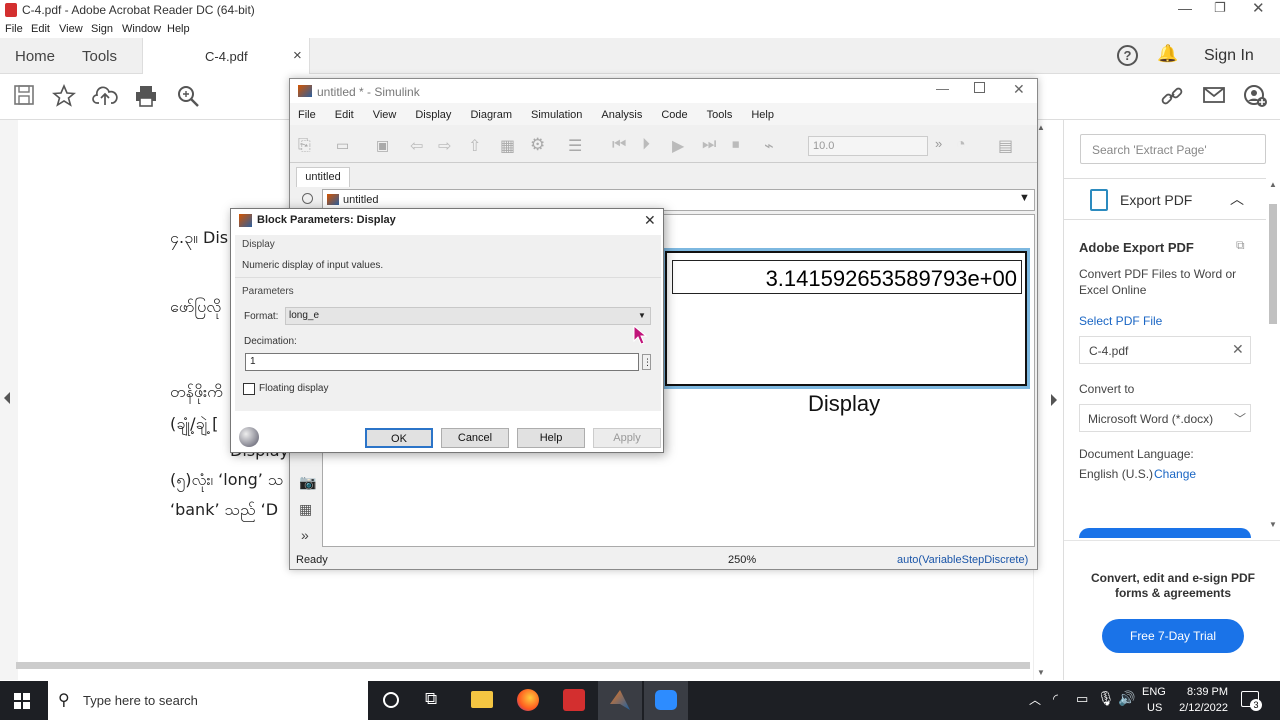 The width and height of the screenshot is (1280, 720). What do you see at coordinates (1165, 199) in the screenshot?
I see `export-pdf-header: Export PDF ︿` at bounding box center [1165, 199].